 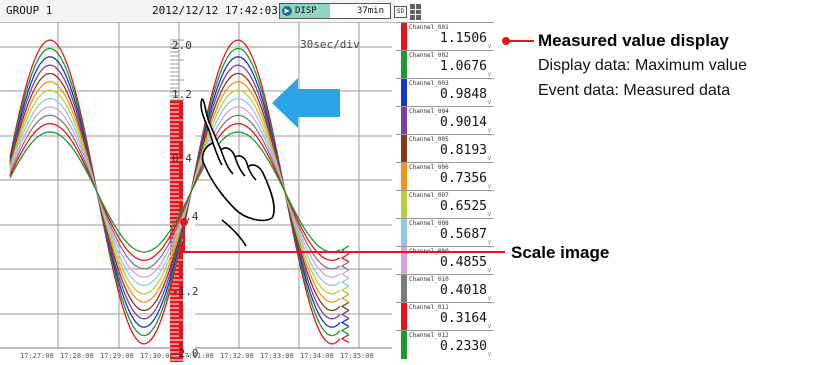 I want to click on status-header: GROUP 1 2012/12/12 17:42:03 ▶ DISP 37min, so click(x=197, y=11).